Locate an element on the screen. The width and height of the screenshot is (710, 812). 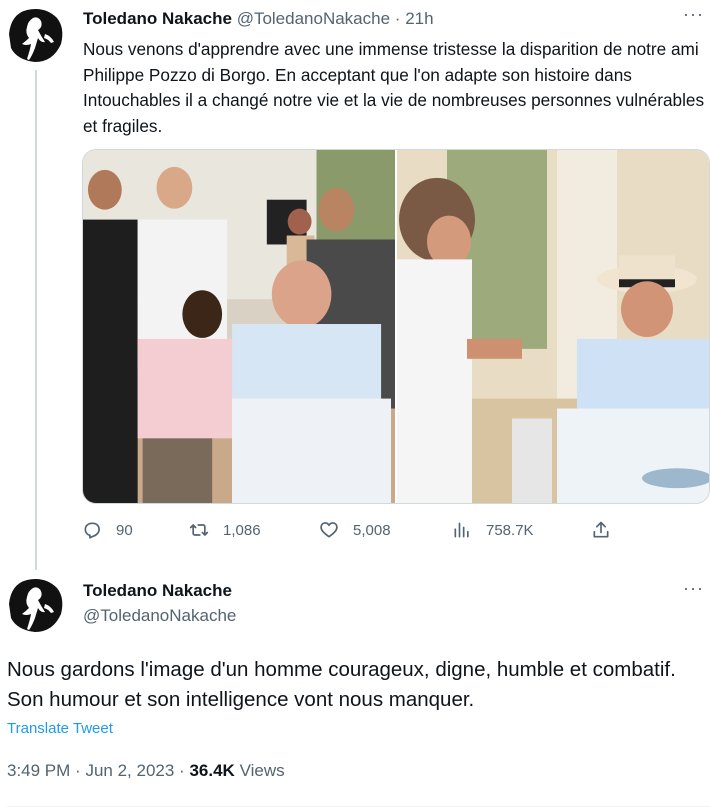
like-icon is located at coordinates (329, 530).